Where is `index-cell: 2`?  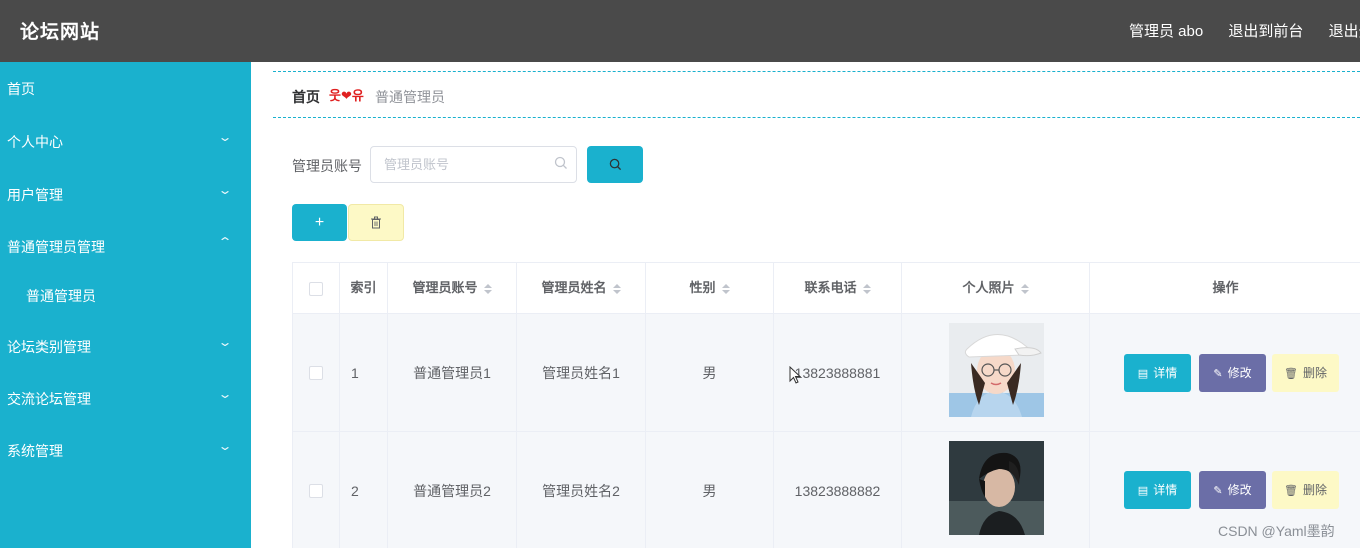 index-cell: 2 is located at coordinates (364, 490).